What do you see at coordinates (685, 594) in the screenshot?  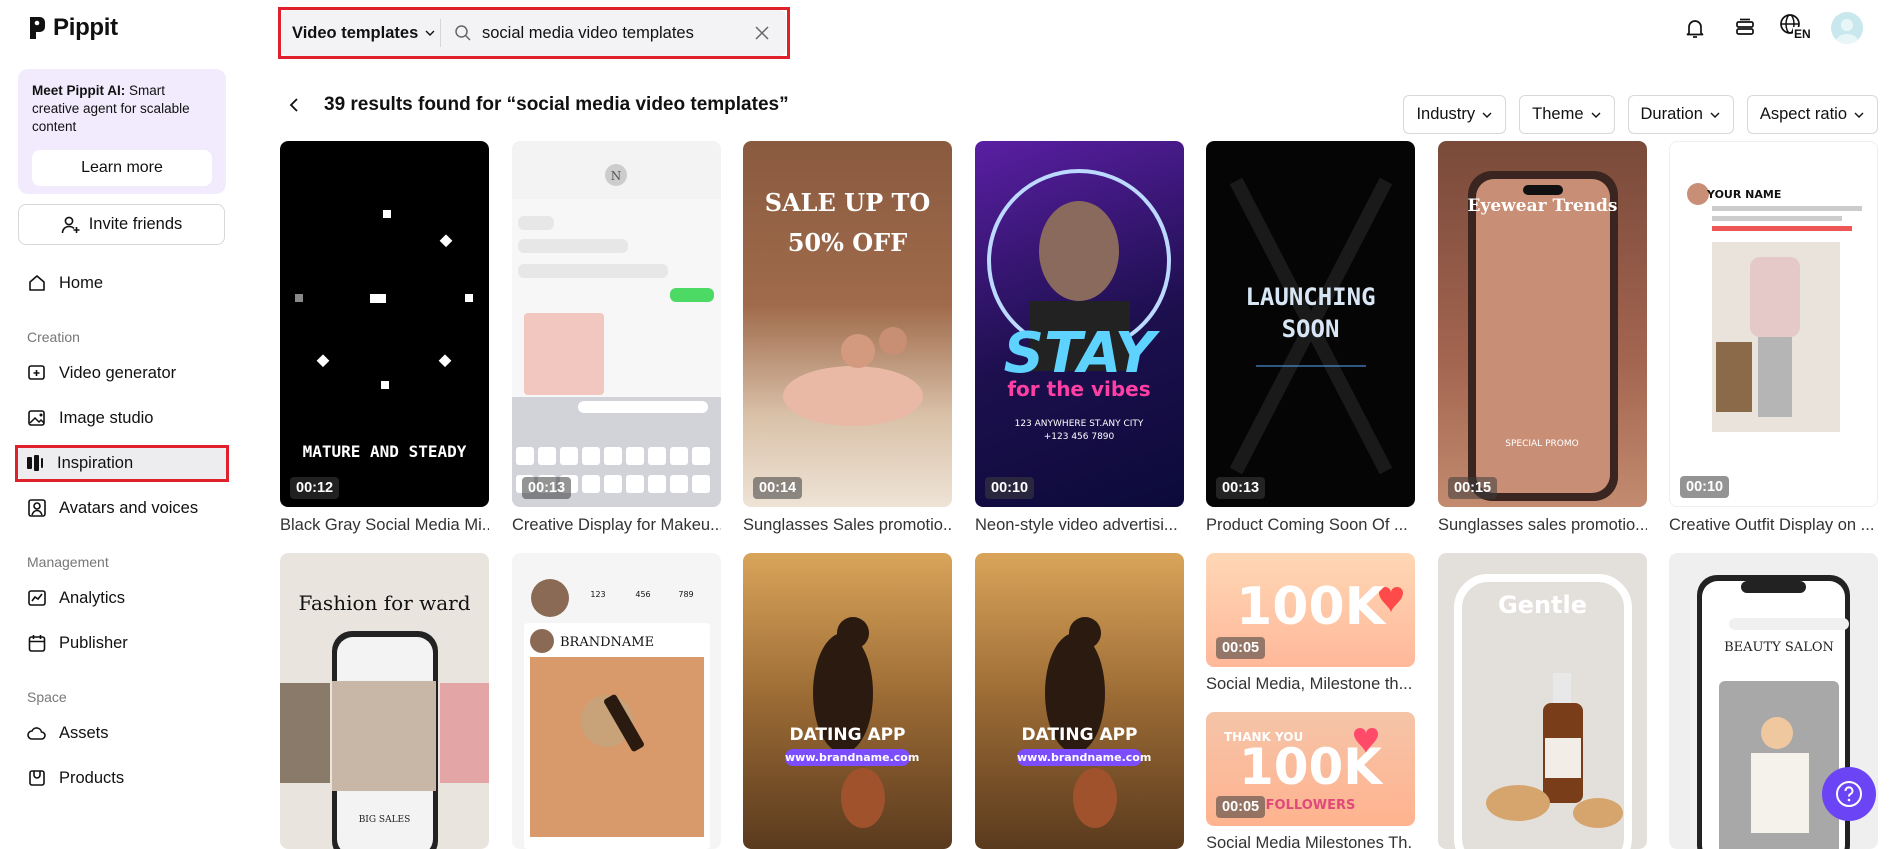 I see `svg-text: 789` at bounding box center [685, 594].